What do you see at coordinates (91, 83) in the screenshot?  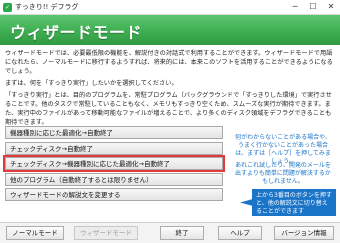 I see `intro-paragraph-2: まずは、何を「すっきり実行」したいかを選択してください。` at bounding box center [91, 83].